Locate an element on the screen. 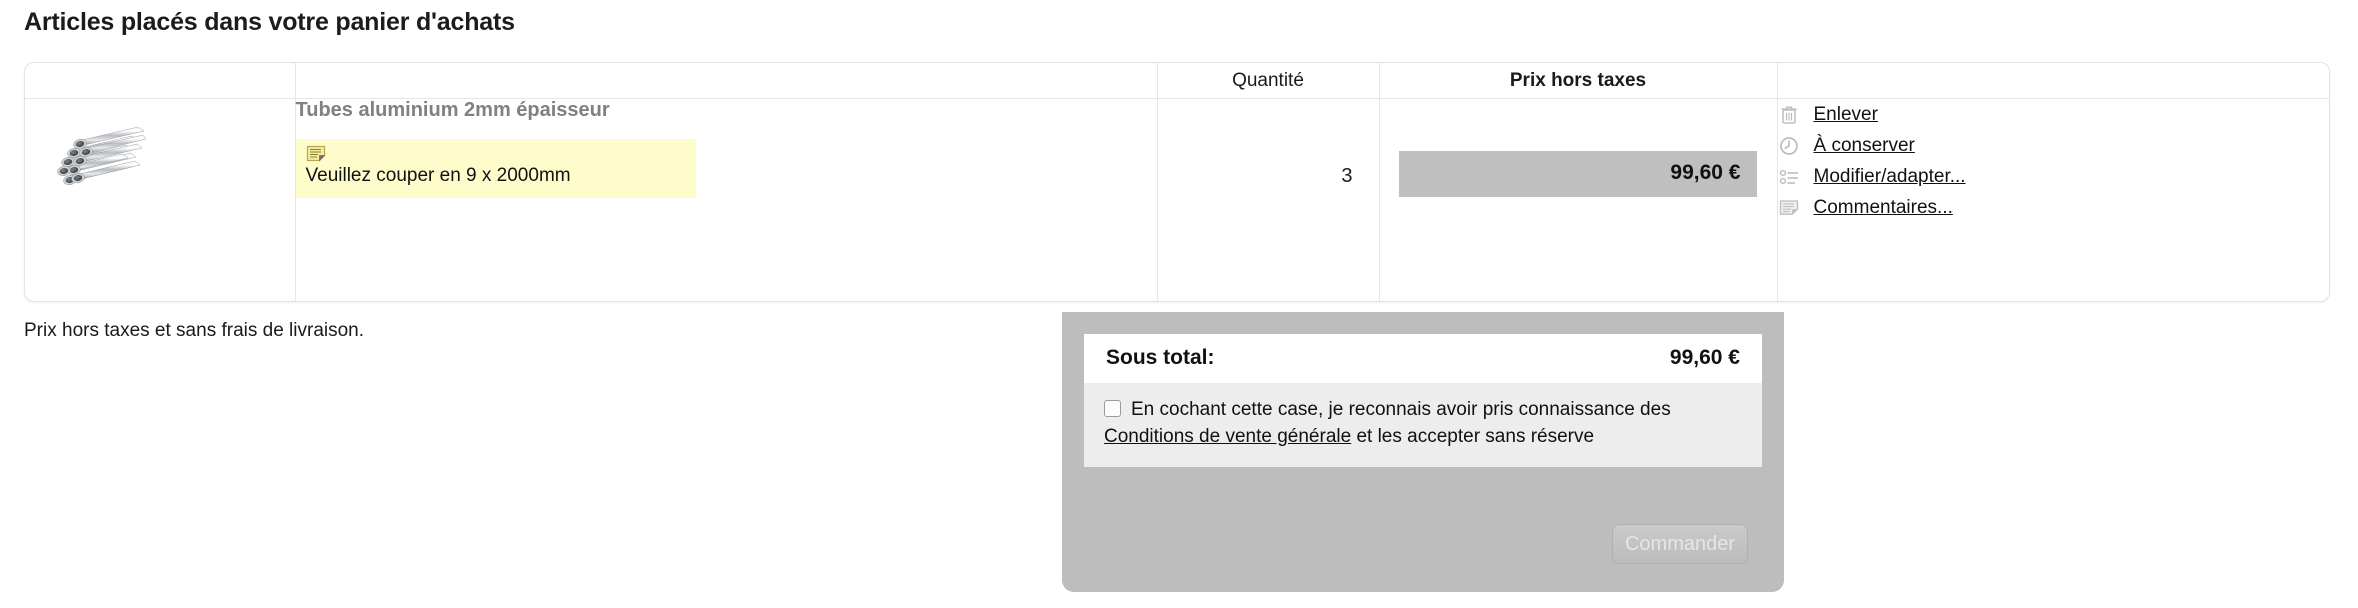 The image size is (2358, 608). clock-icon is located at coordinates (1789, 146).